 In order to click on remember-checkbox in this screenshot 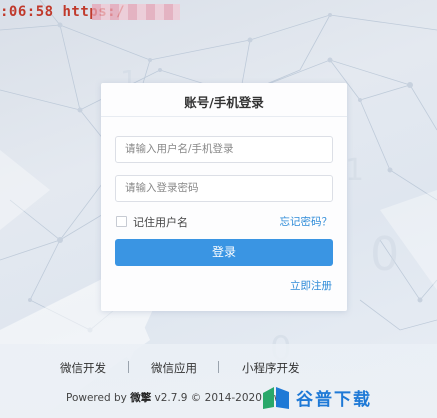, I will do `click(121, 221)`.